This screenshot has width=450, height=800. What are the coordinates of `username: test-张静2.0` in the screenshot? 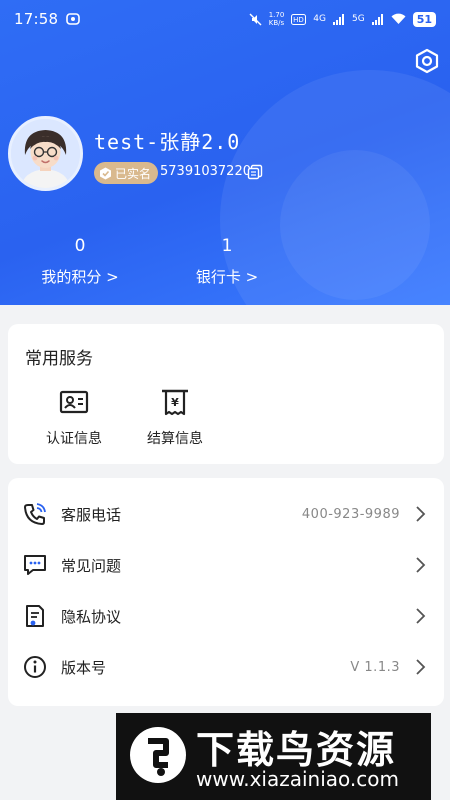 It's located at (167, 142).